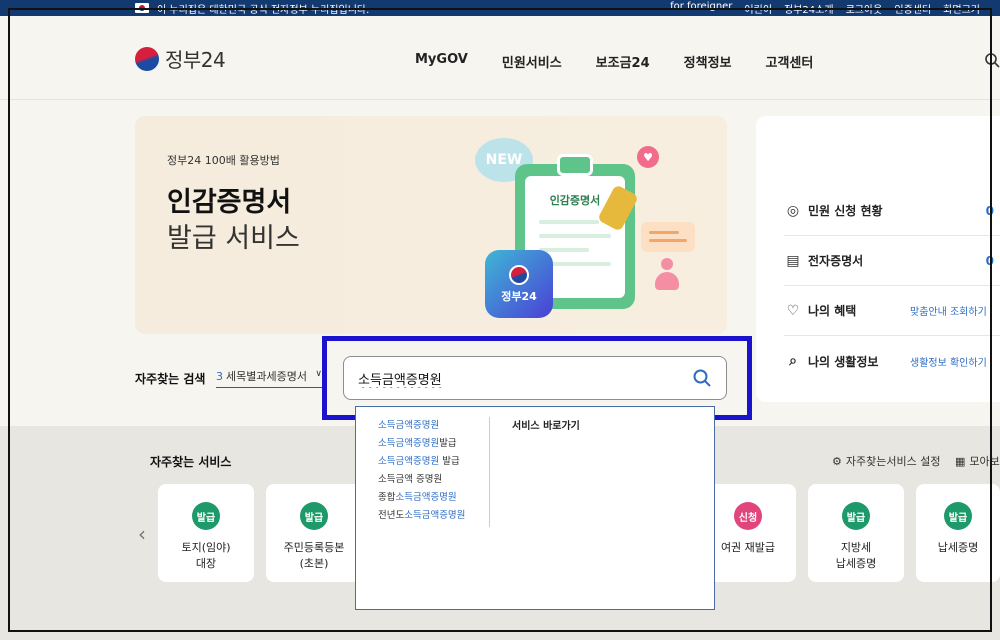  What do you see at coordinates (147, 58) in the screenshot?
I see `taegeuk-logo-icon` at bounding box center [147, 58].